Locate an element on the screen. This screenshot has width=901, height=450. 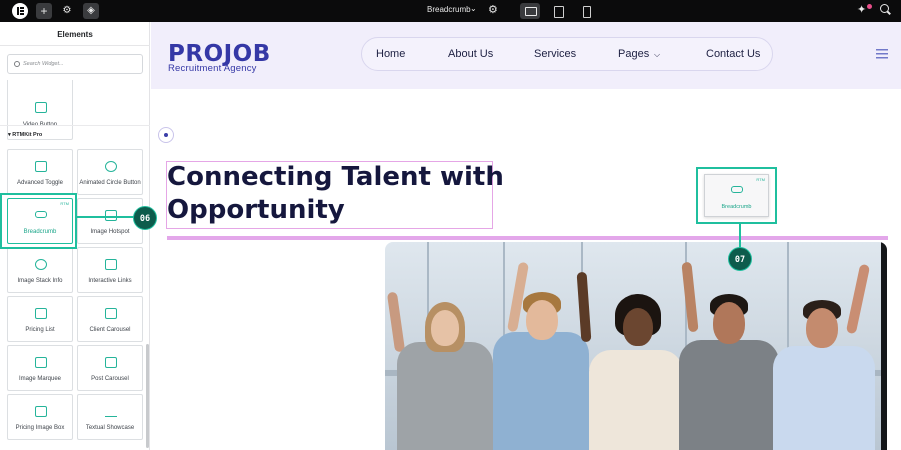
nav-about-us: About Us is located at coordinates (470, 54).